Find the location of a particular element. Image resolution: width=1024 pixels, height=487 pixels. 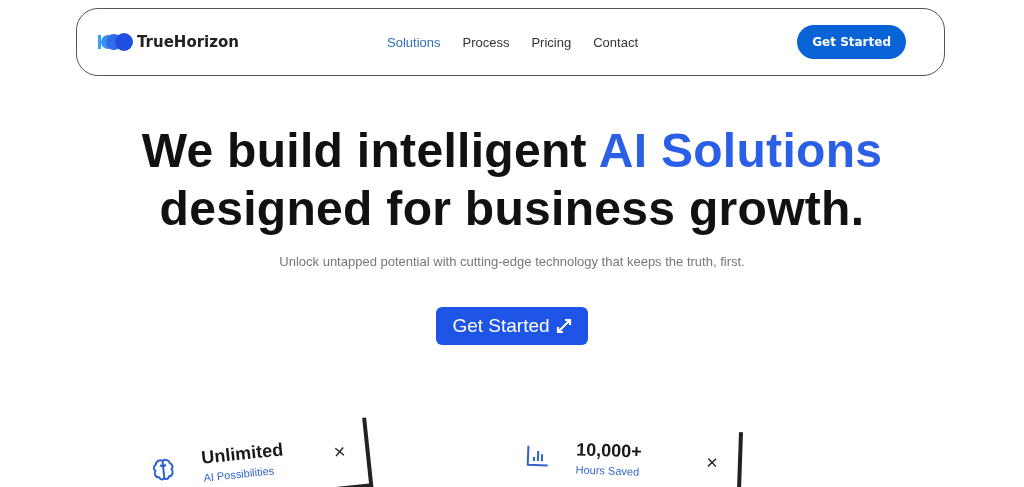

expand-icon is located at coordinates (563, 326).